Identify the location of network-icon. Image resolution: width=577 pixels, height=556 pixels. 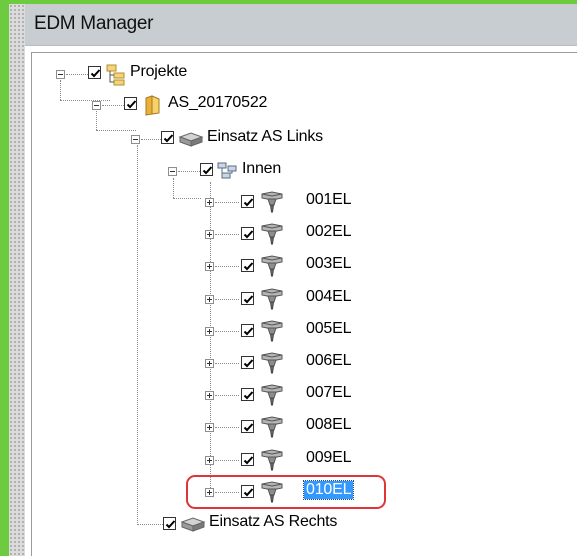
(227, 170).